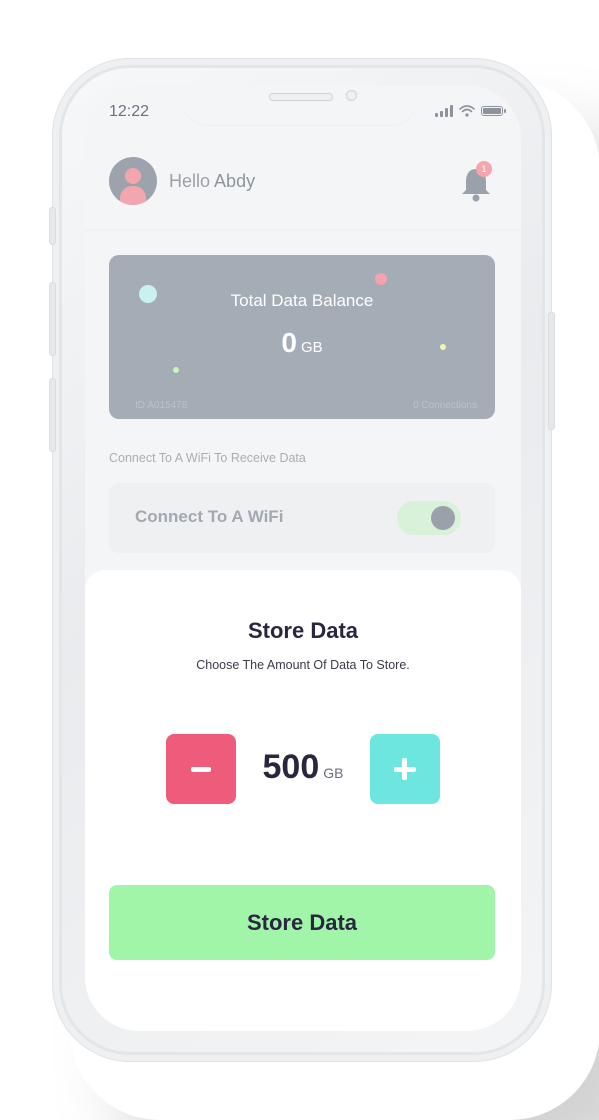  What do you see at coordinates (161, 405) in the screenshot?
I see `account-id: ID A015478` at bounding box center [161, 405].